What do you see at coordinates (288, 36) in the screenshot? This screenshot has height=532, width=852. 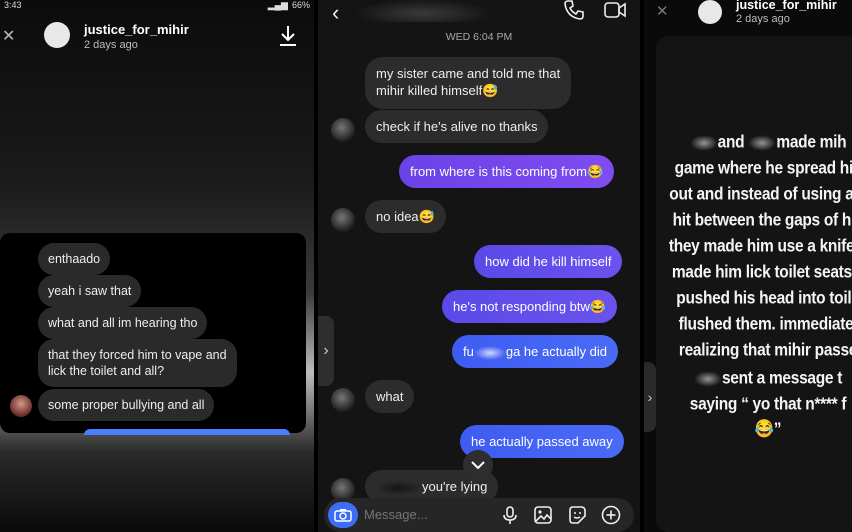 I see `download-icon` at bounding box center [288, 36].